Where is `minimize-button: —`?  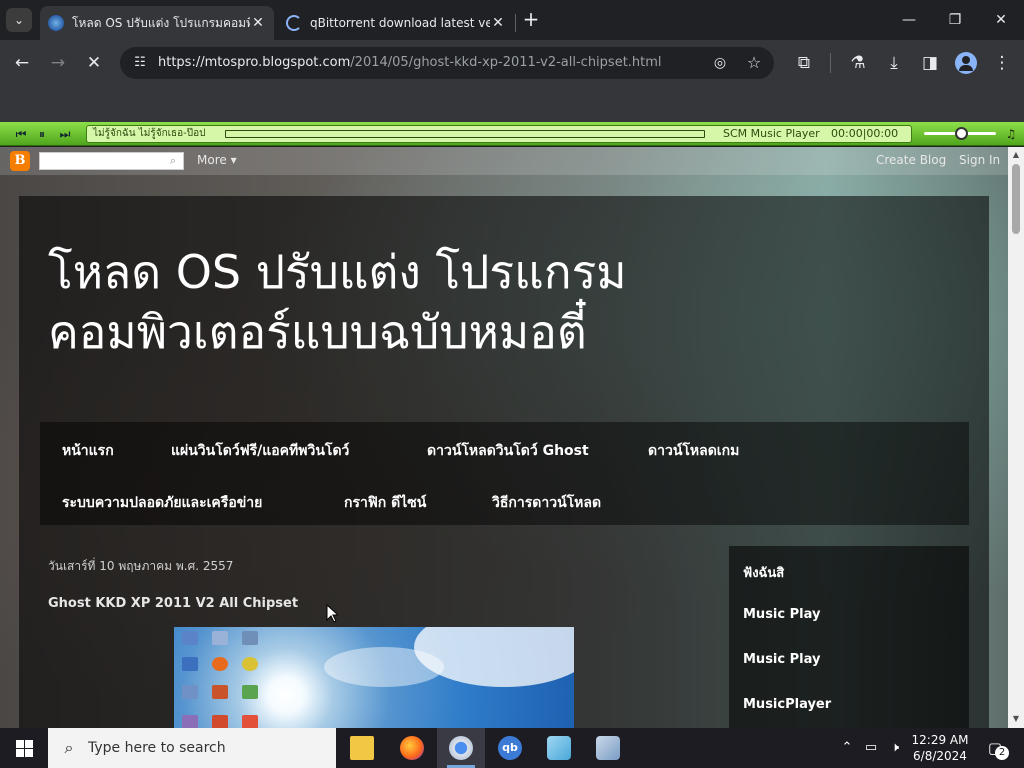
minimize-button: — is located at coordinates (909, 20).